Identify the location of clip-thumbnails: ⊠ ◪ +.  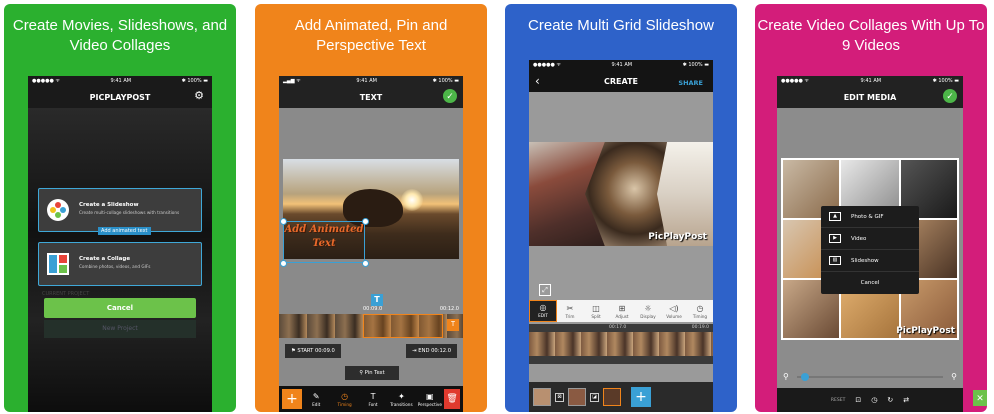
(621, 397).